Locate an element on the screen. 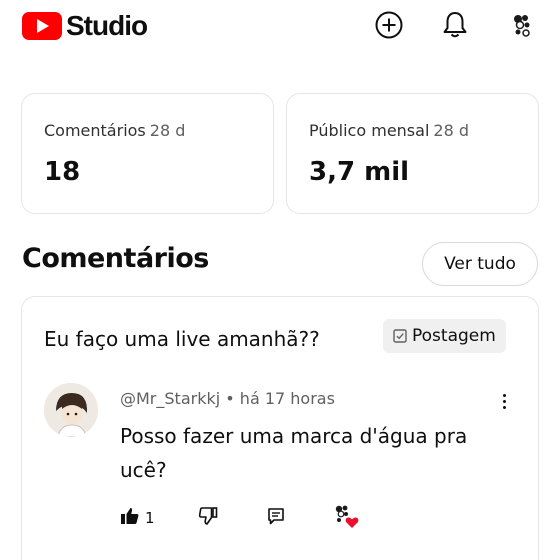 This screenshot has width=560, height=560. thumbs-down-icon is located at coordinates (208, 518).